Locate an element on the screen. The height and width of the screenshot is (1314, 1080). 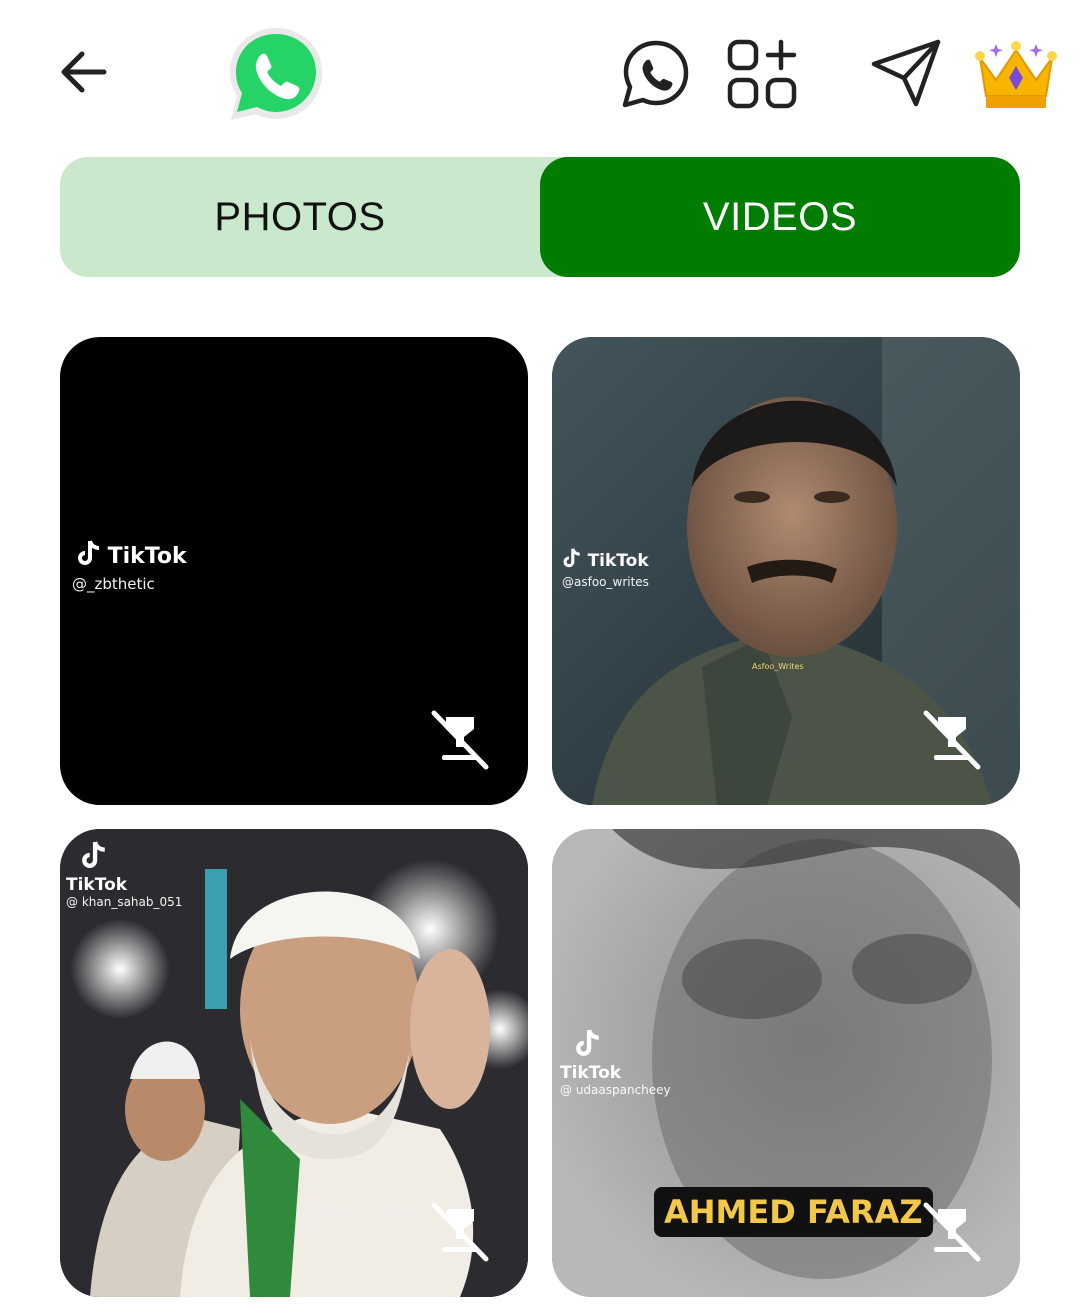
tiktok-username: @ khan_sahab_051 is located at coordinates (124, 902).